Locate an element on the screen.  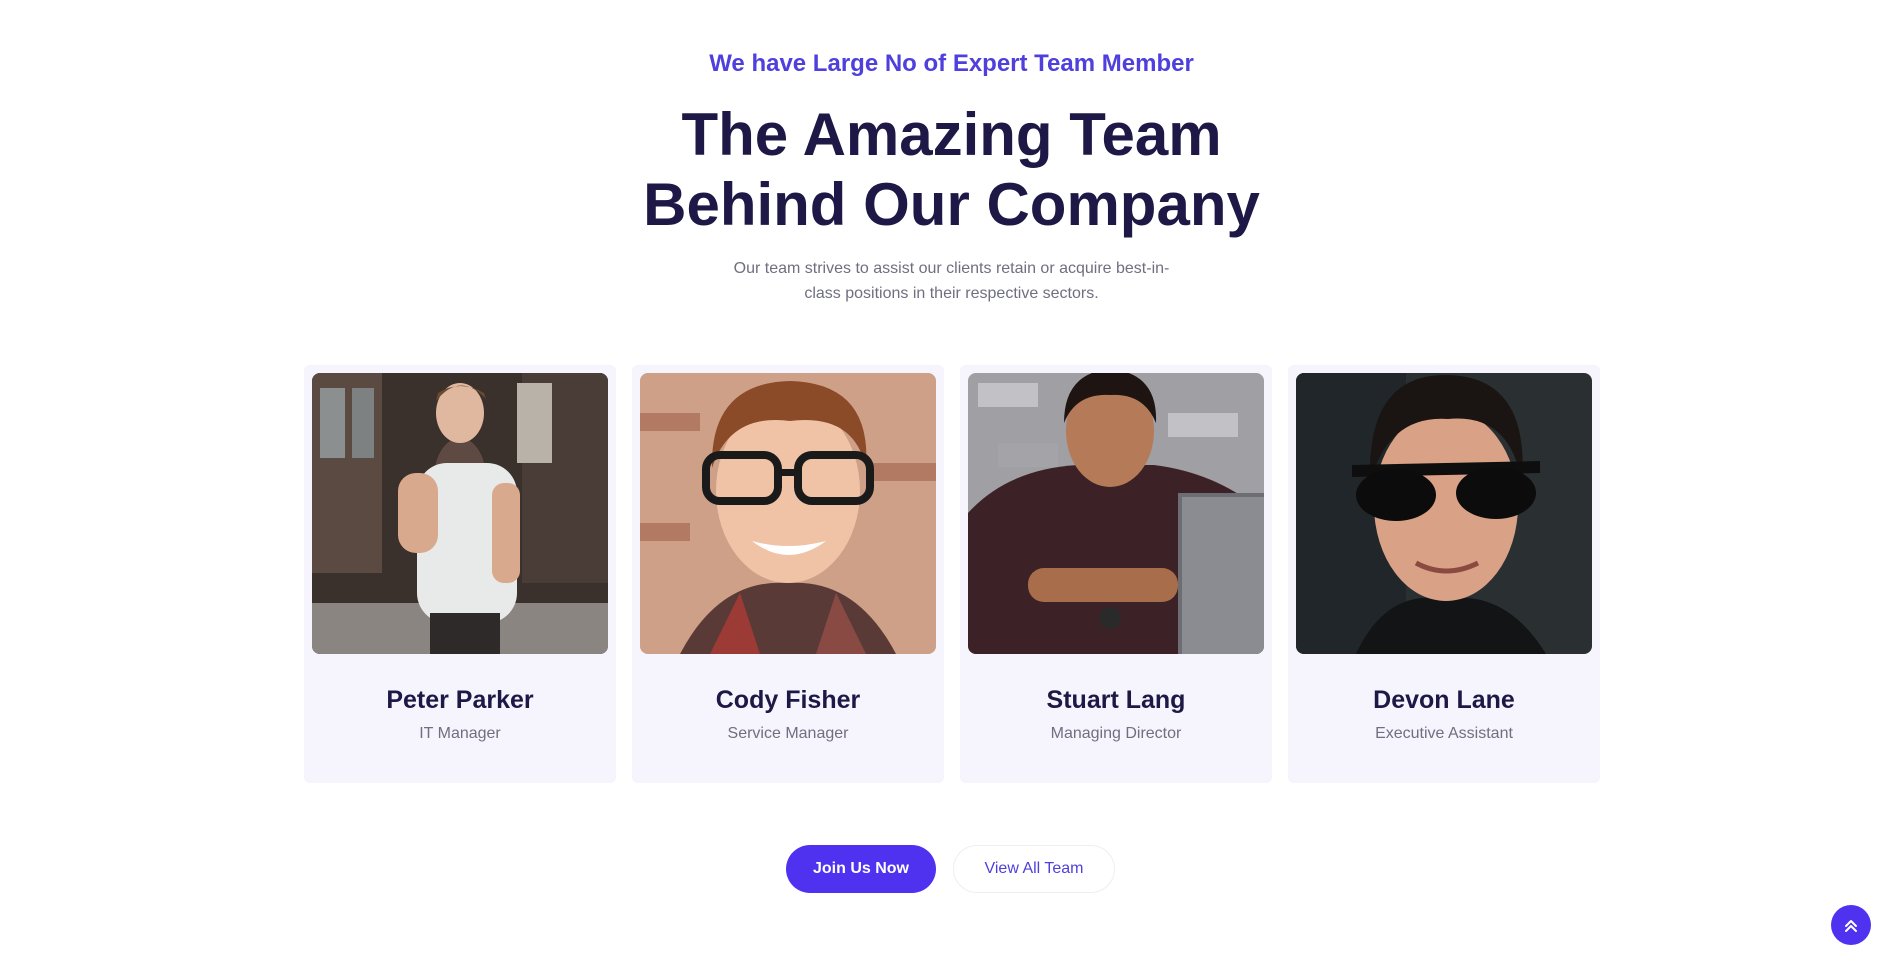
view-all-team-button: View All Team is located at coordinates (1034, 869).